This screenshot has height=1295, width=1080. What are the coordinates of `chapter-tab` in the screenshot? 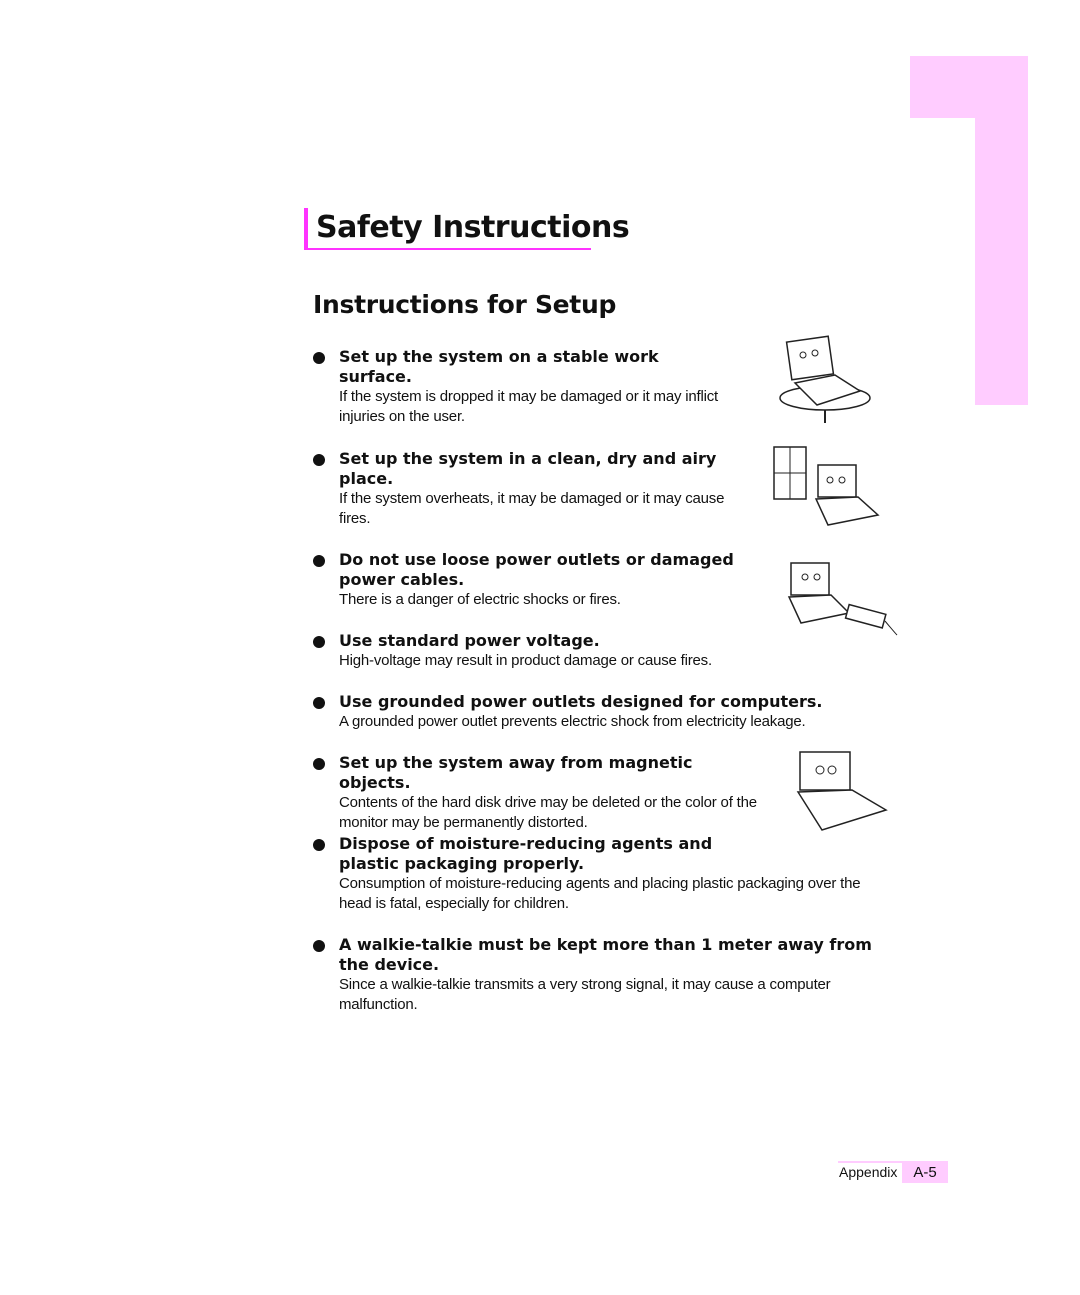 It's located at (969, 87).